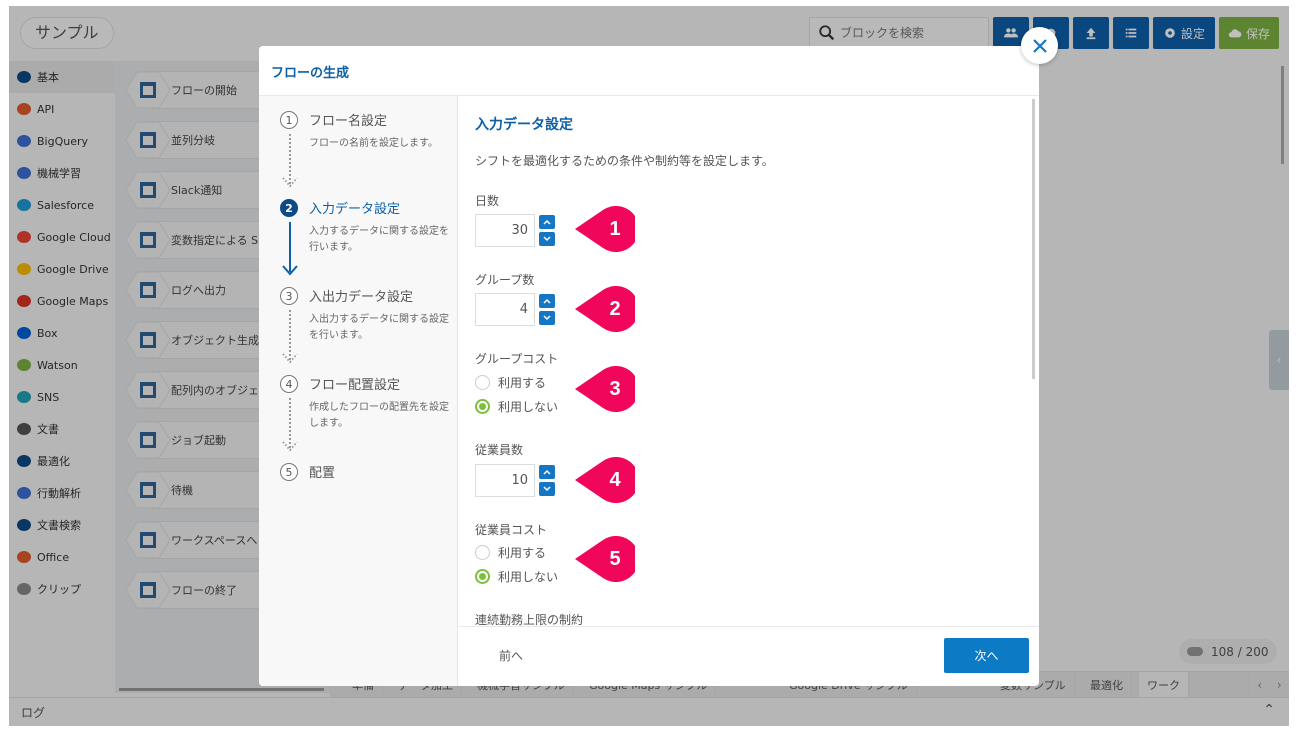  What do you see at coordinates (510, 552) in the screenshot?
I see `employee-cost-use-radio: 利用する` at bounding box center [510, 552].